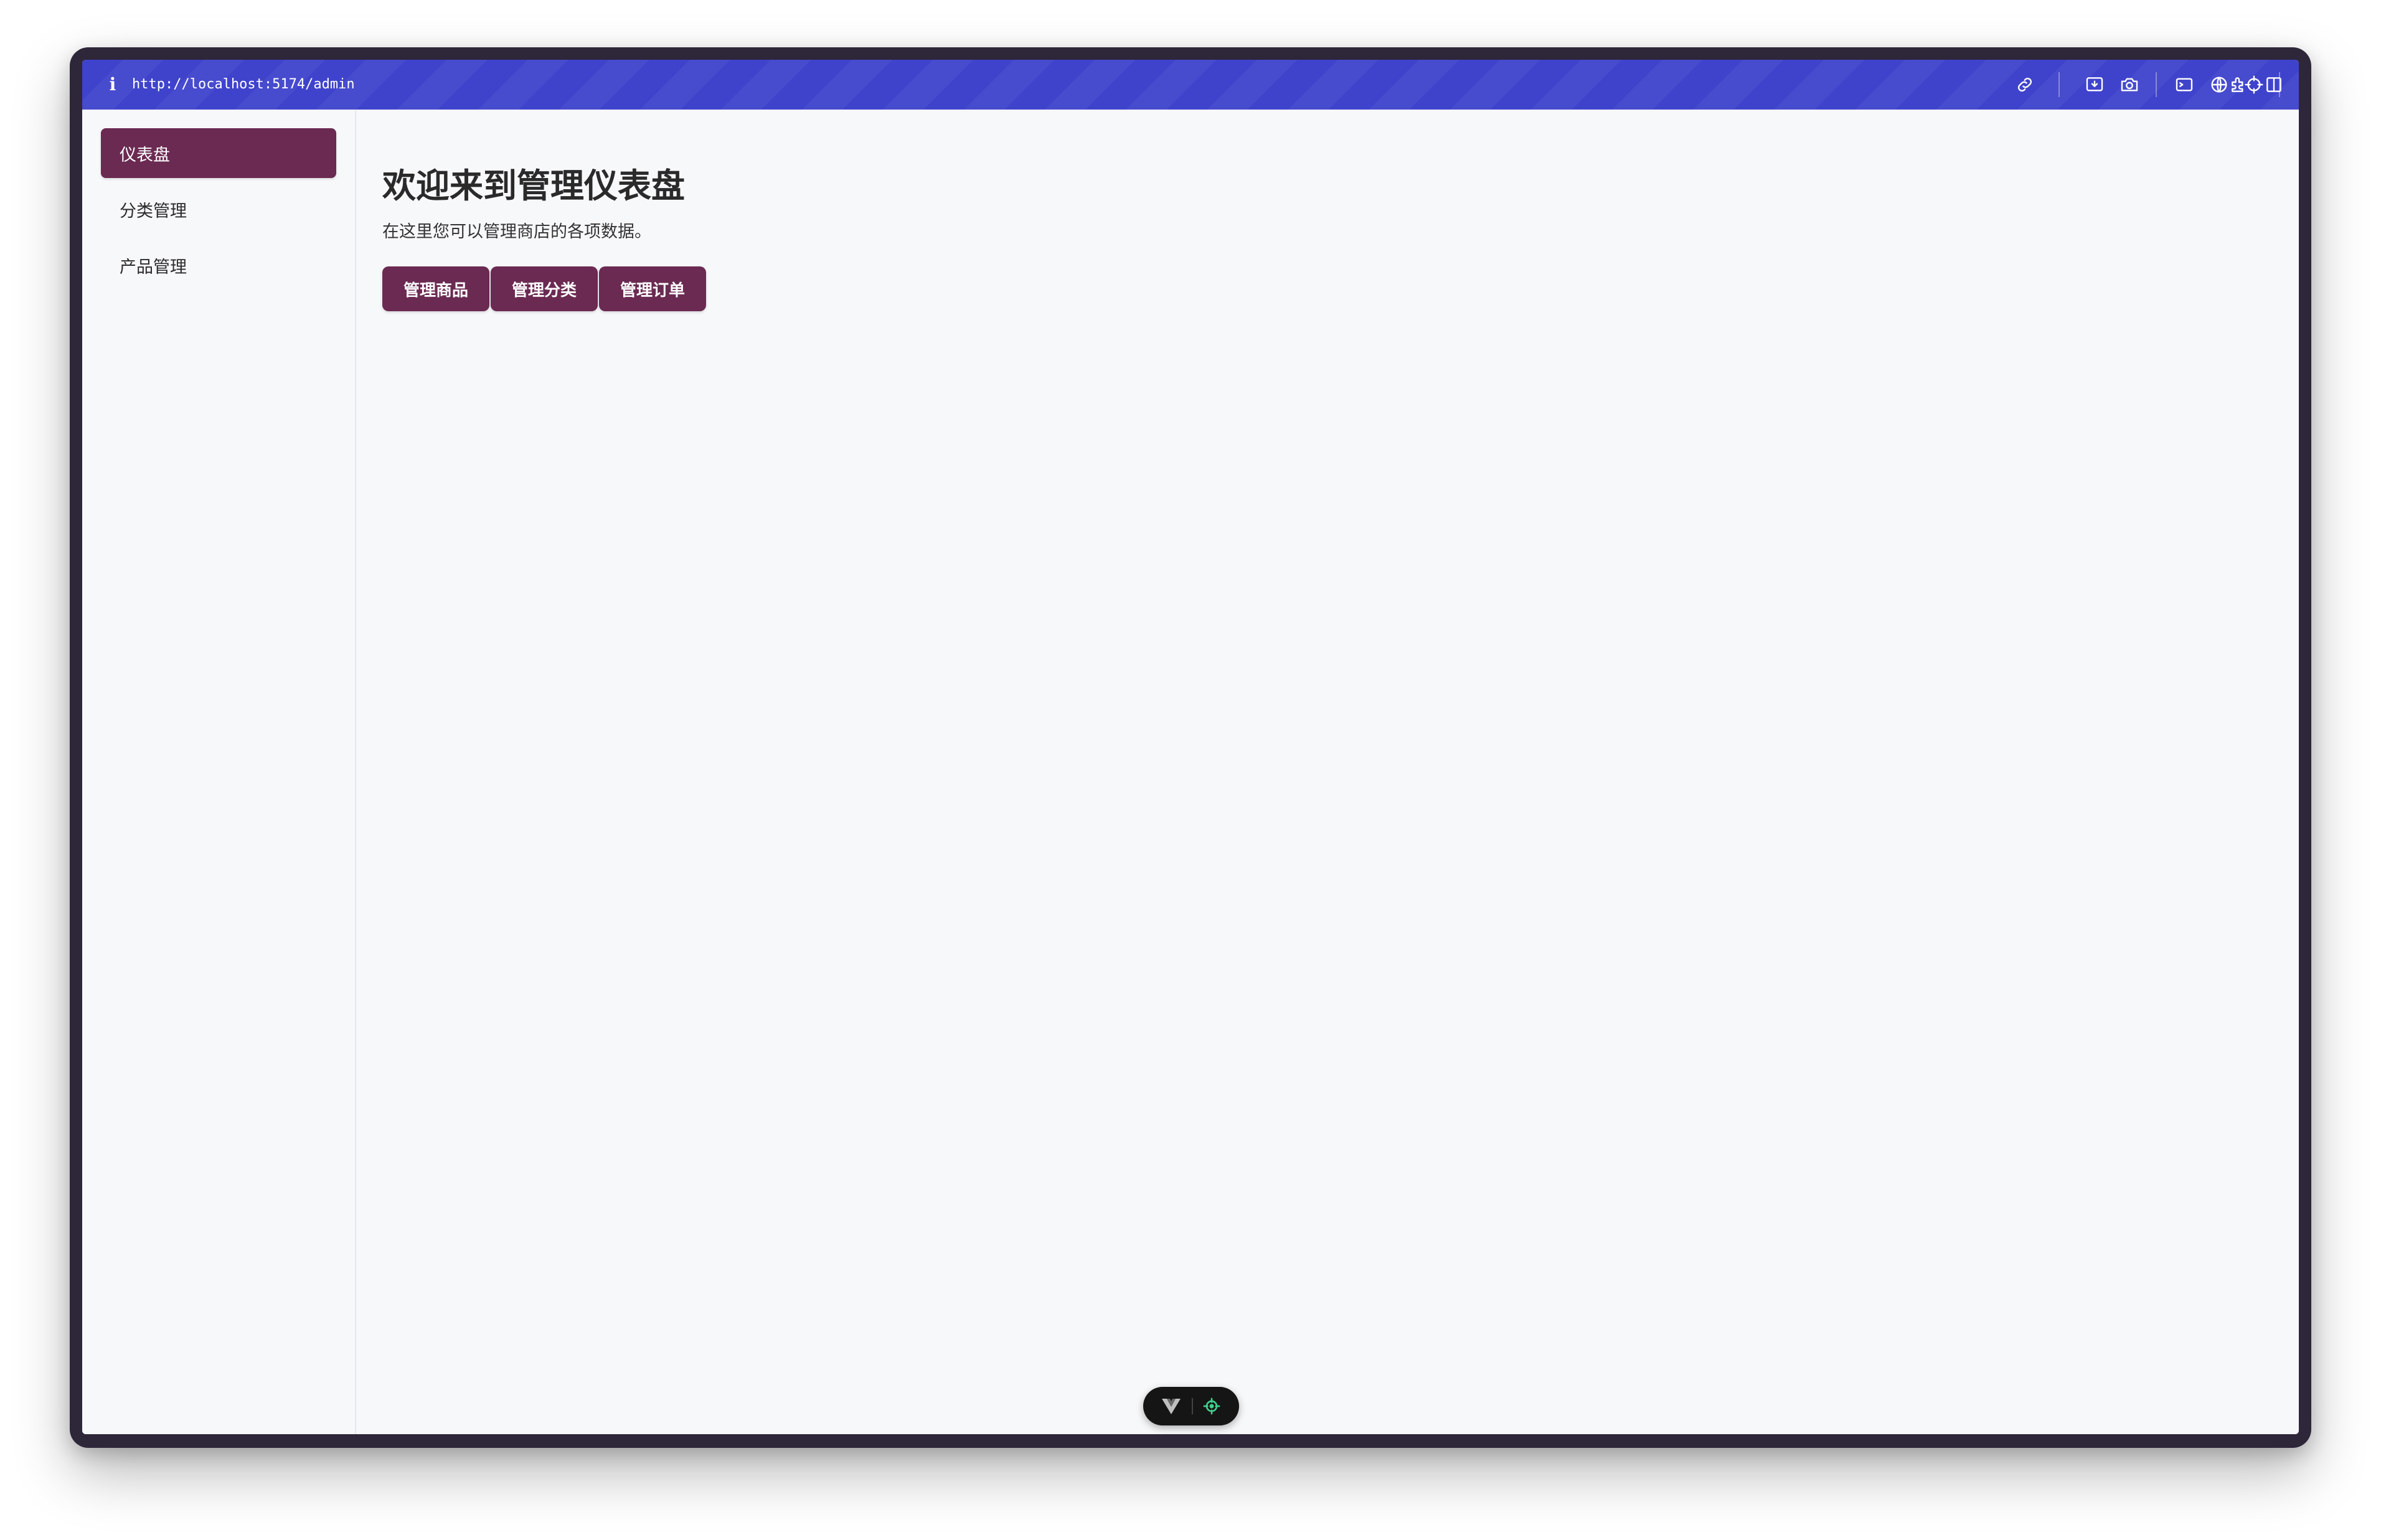 This screenshot has height=1540, width=2381. What do you see at coordinates (218, 153) in the screenshot?
I see `sidebar-item-dashboard: 仪表盘` at bounding box center [218, 153].